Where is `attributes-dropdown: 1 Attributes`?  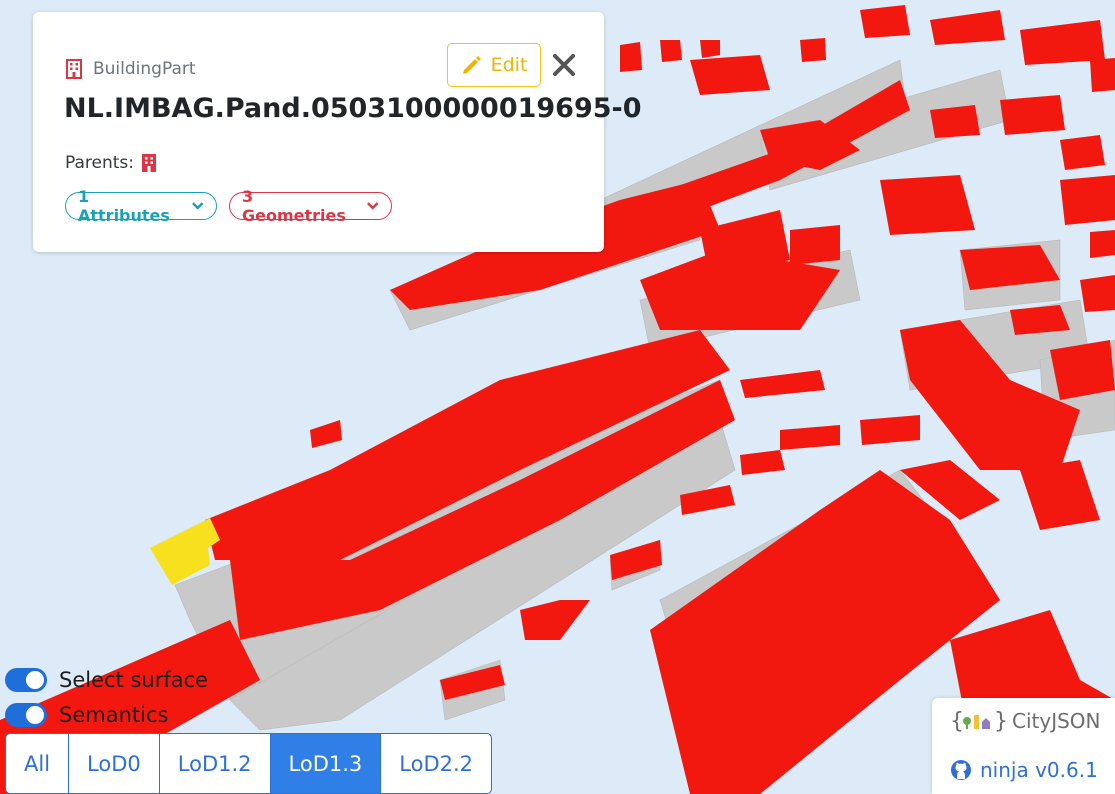 attributes-dropdown: 1 Attributes is located at coordinates (141, 206).